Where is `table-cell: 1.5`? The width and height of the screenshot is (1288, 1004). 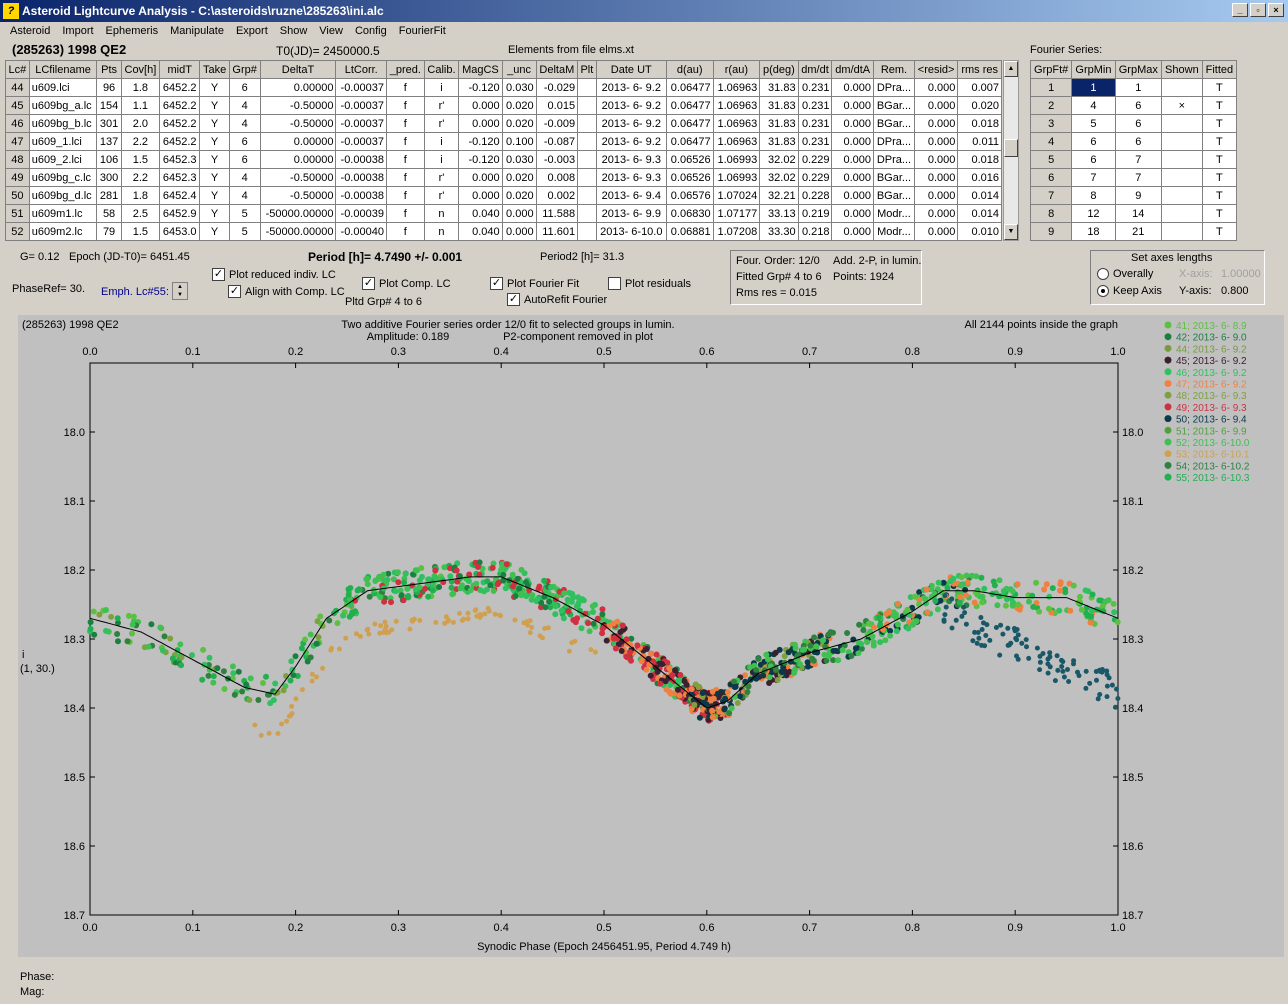
table-cell: 1.5 is located at coordinates (140, 231).